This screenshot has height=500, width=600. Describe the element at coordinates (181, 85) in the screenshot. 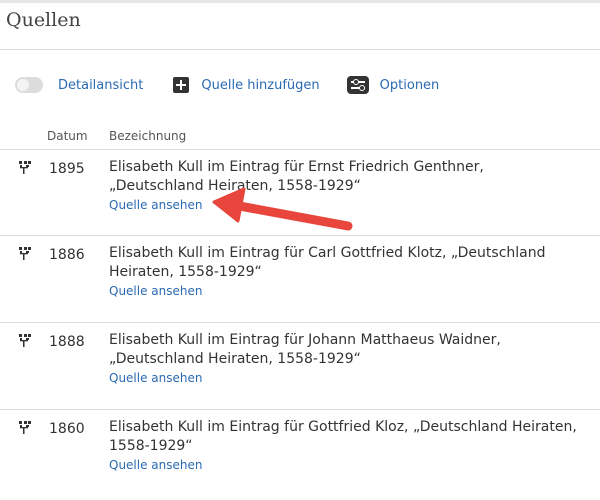

I see `plus-icon` at that location.